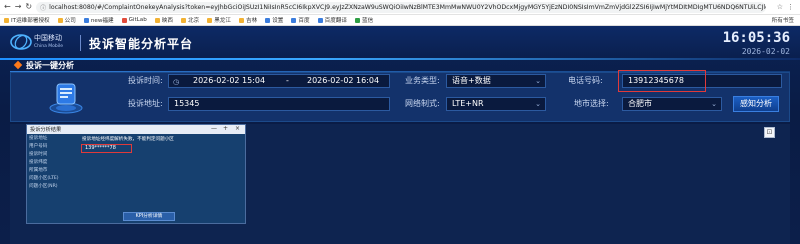  I want to click on bookmark-item: 设置, so click(274, 20).